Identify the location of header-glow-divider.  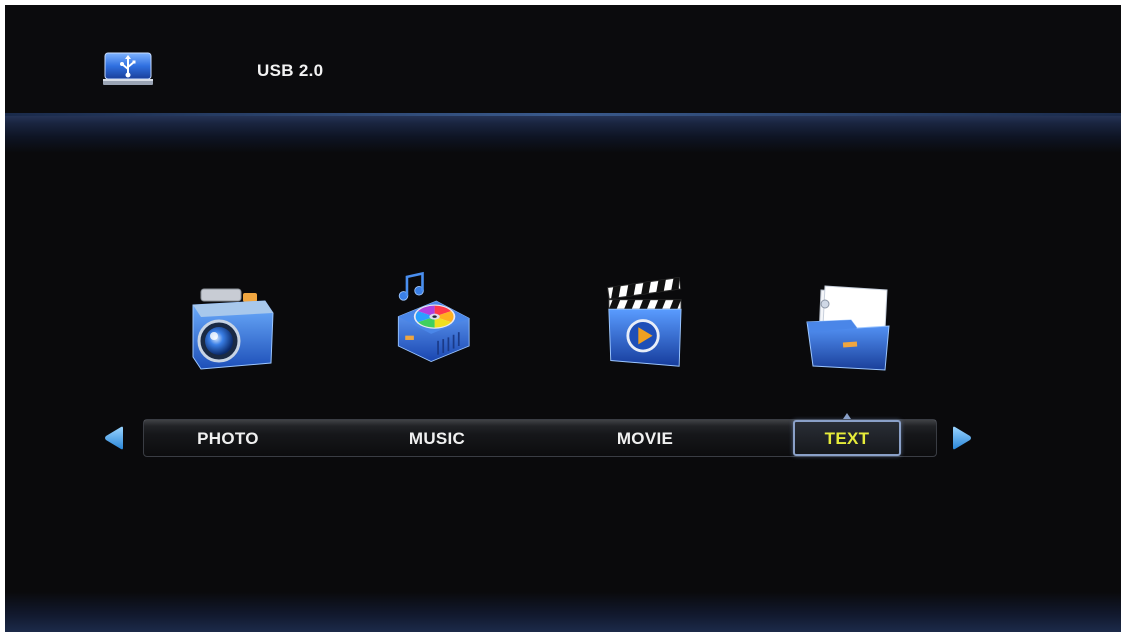
(563, 133).